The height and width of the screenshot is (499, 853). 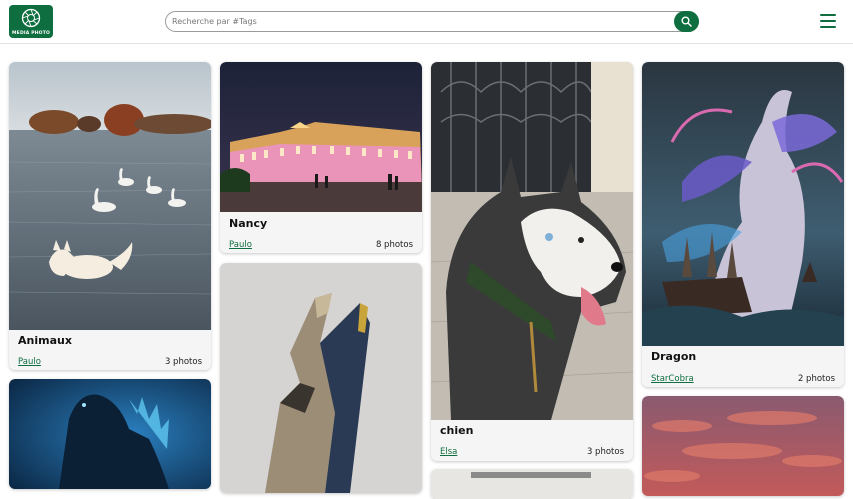 What do you see at coordinates (457, 430) in the screenshot?
I see `album-title: chien` at bounding box center [457, 430].